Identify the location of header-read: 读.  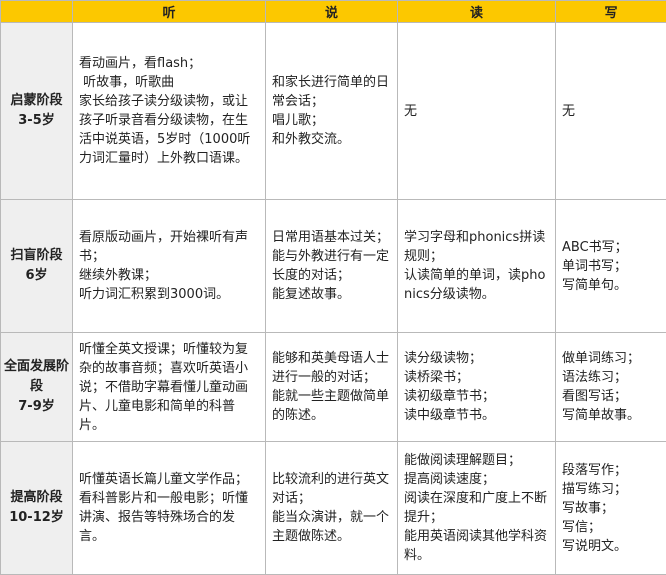
(477, 12).